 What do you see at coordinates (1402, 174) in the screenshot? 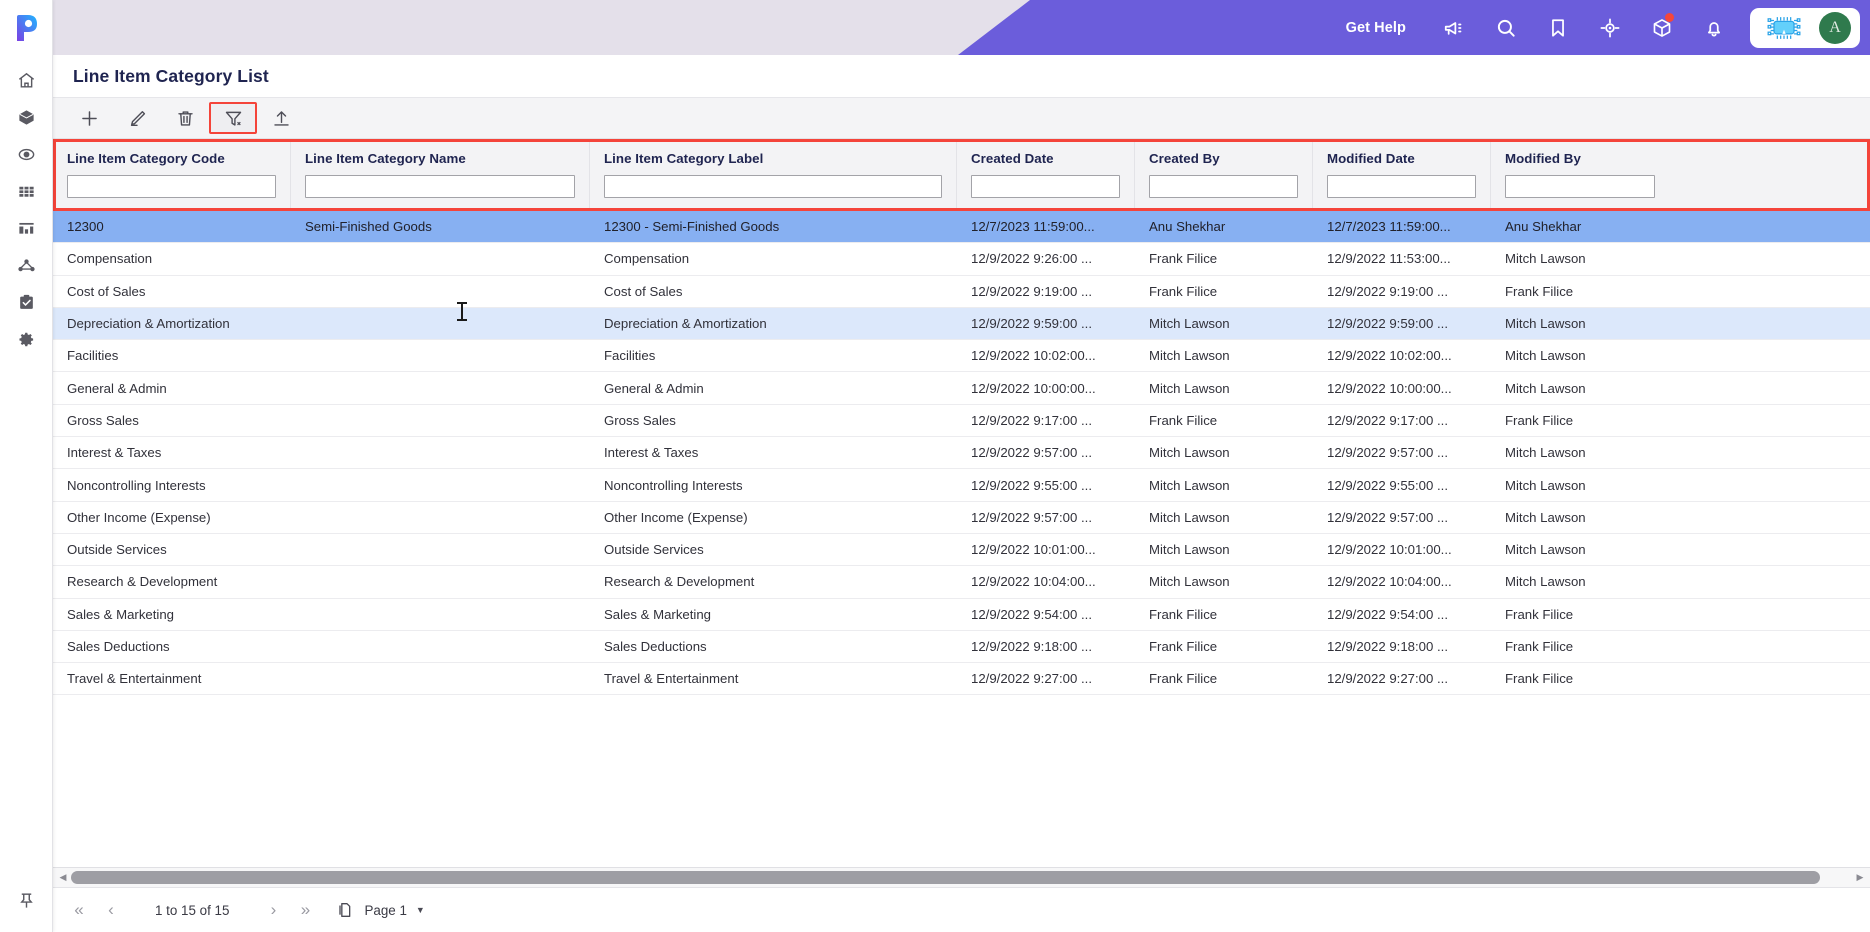
I see `column-header-modified_date: Modified Date` at bounding box center [1402, 174].